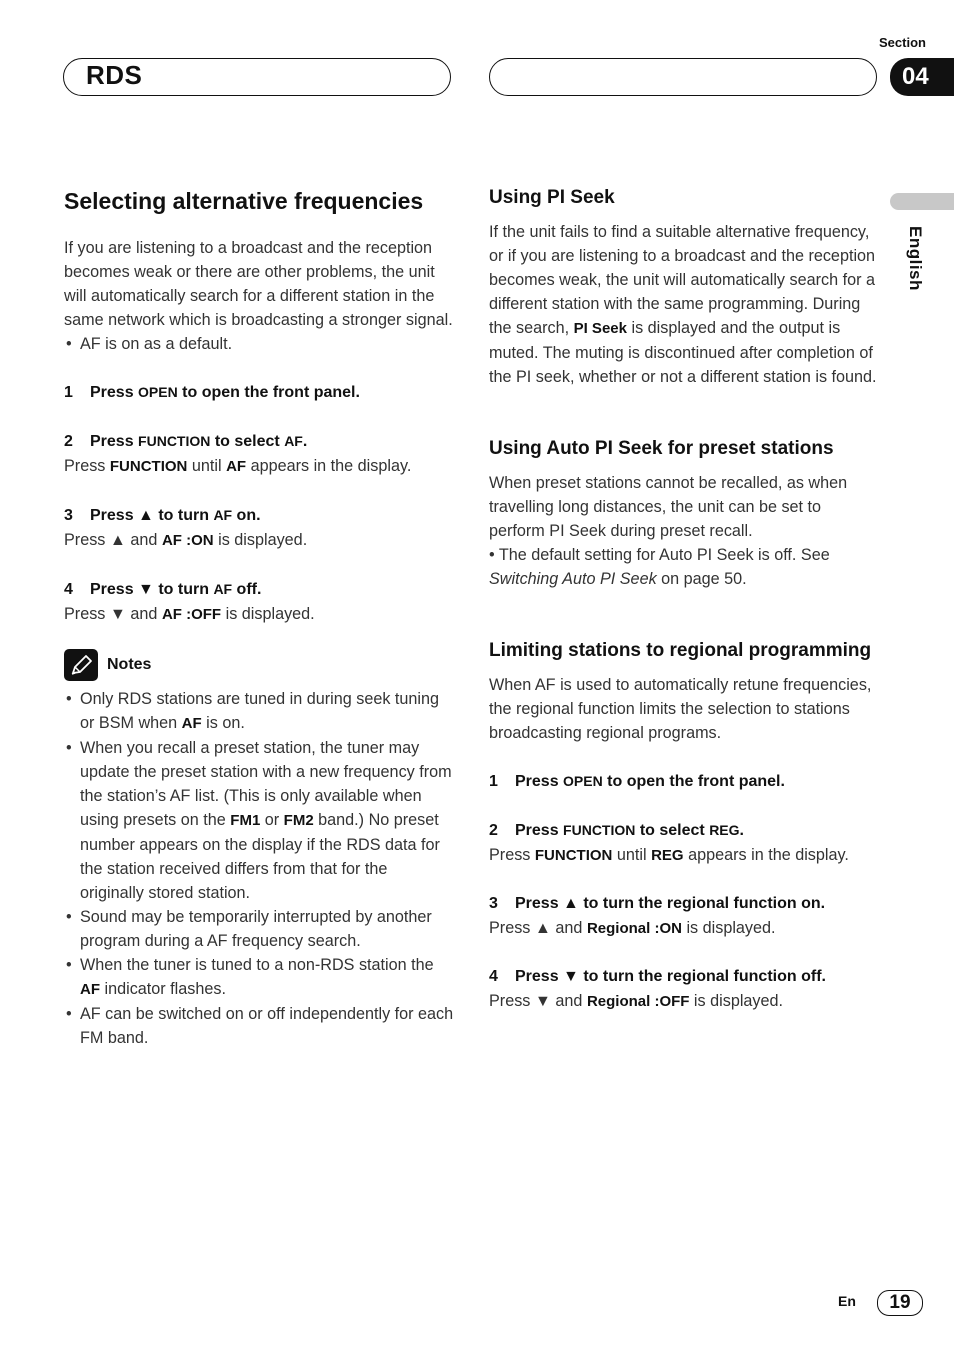 Image resolution: width=954 pixels, height=1355 pixels. Describe the element at coordinates (600, 328) in the screenshot. I see `display-text: PI Seek` at that location.